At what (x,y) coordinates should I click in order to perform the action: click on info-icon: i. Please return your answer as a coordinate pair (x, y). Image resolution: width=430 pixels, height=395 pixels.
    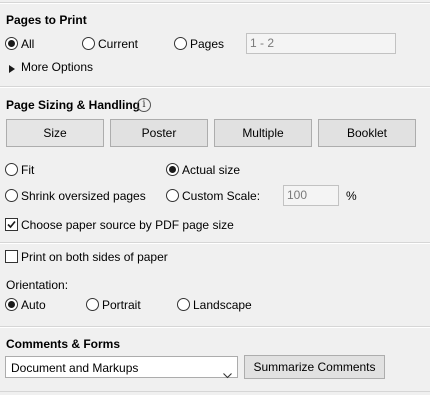
    Looking at the image, I should click on (144, 105).